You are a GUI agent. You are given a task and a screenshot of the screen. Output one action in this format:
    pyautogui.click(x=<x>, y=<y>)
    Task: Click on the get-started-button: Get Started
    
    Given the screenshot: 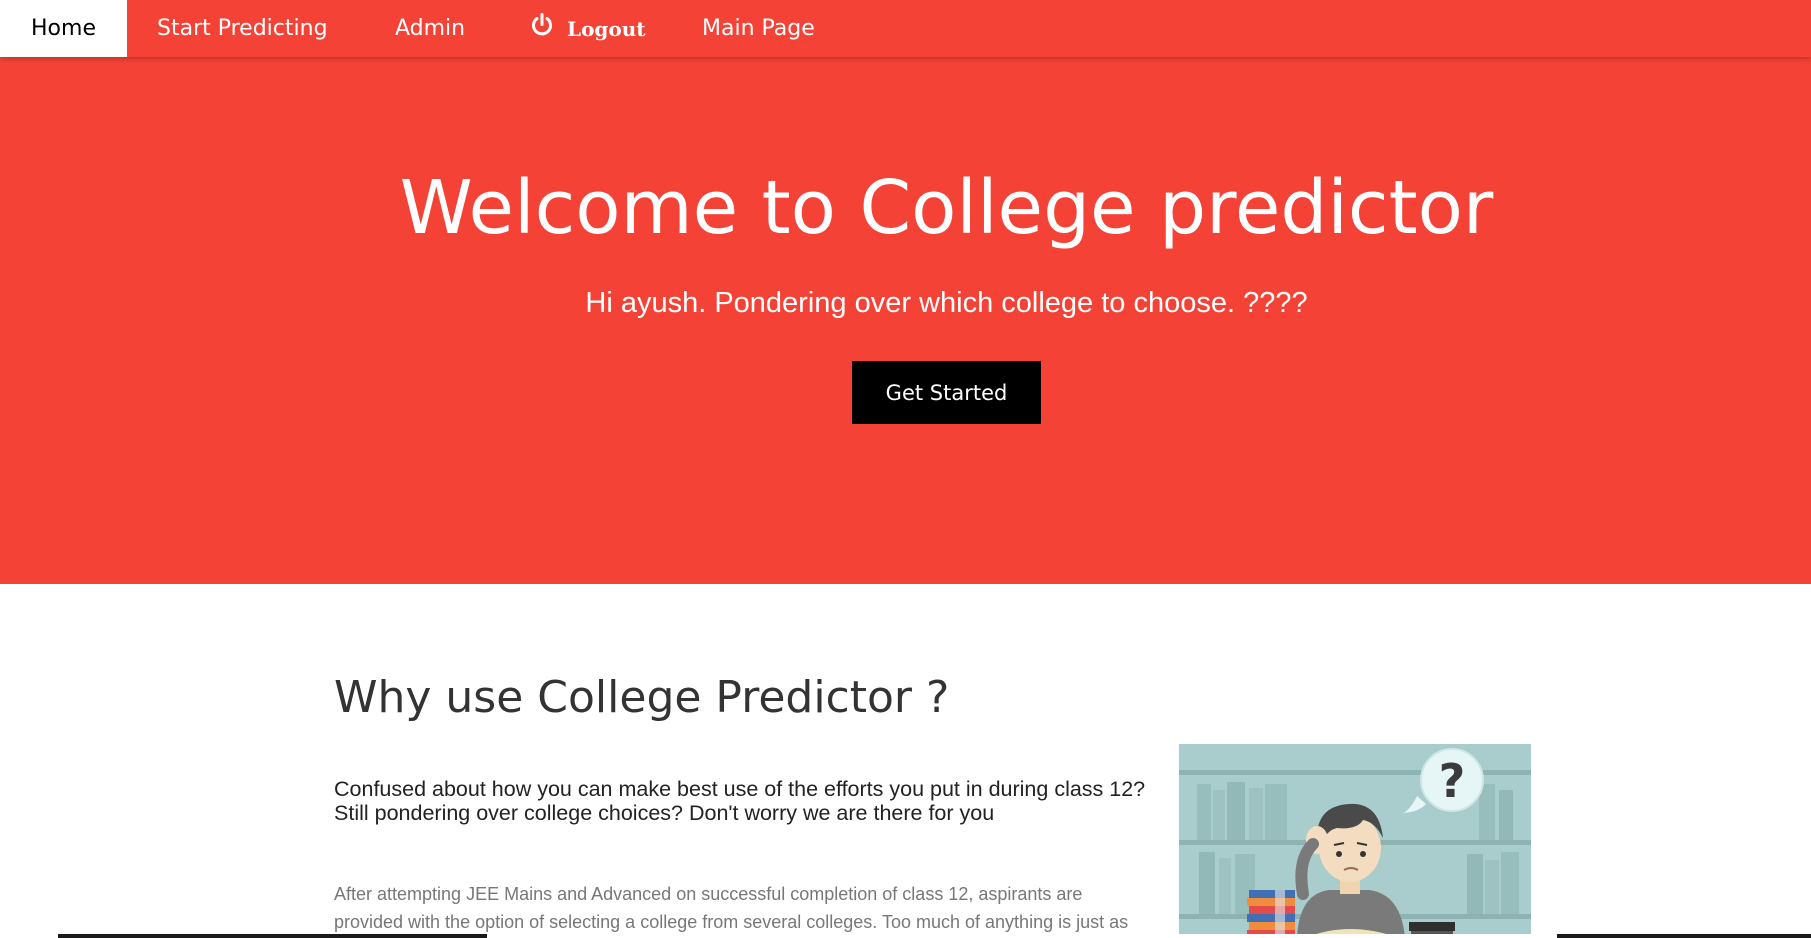 What is the action you would take?
    pyautogui.click(x=946, y=392)
    